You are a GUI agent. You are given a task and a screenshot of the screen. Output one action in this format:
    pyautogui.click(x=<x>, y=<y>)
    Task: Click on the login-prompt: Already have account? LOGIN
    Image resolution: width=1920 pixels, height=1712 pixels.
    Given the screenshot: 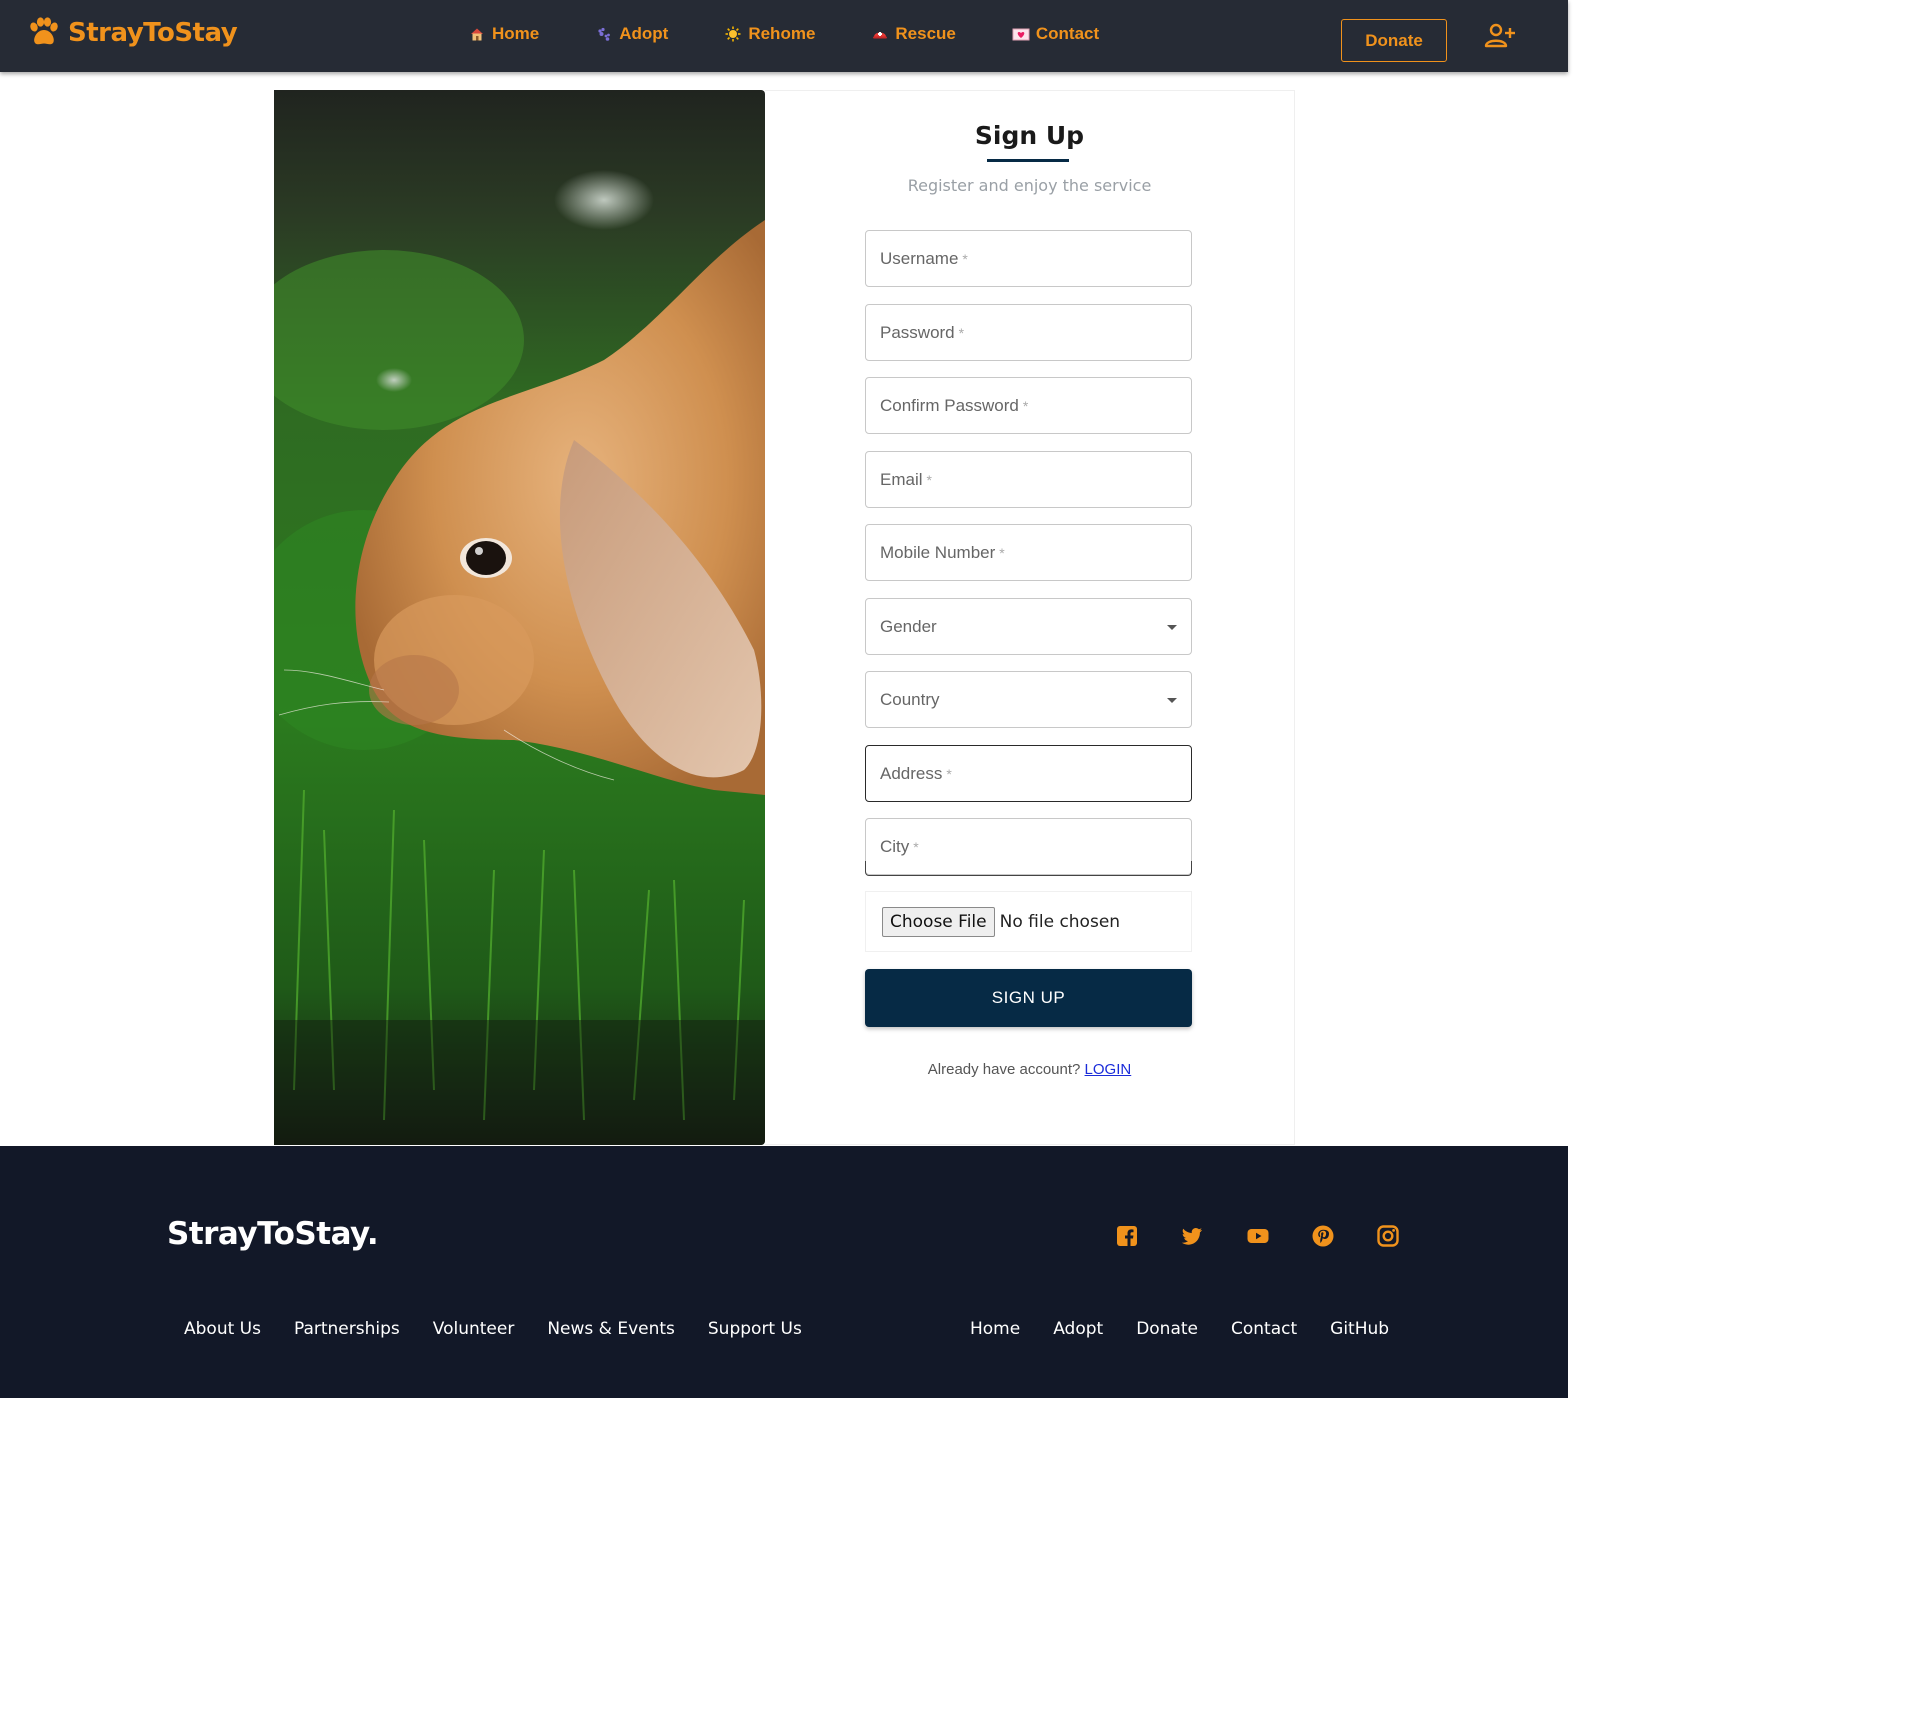 What is the action you would take?
    pyautogui.click(x=1029, y=1069)
    